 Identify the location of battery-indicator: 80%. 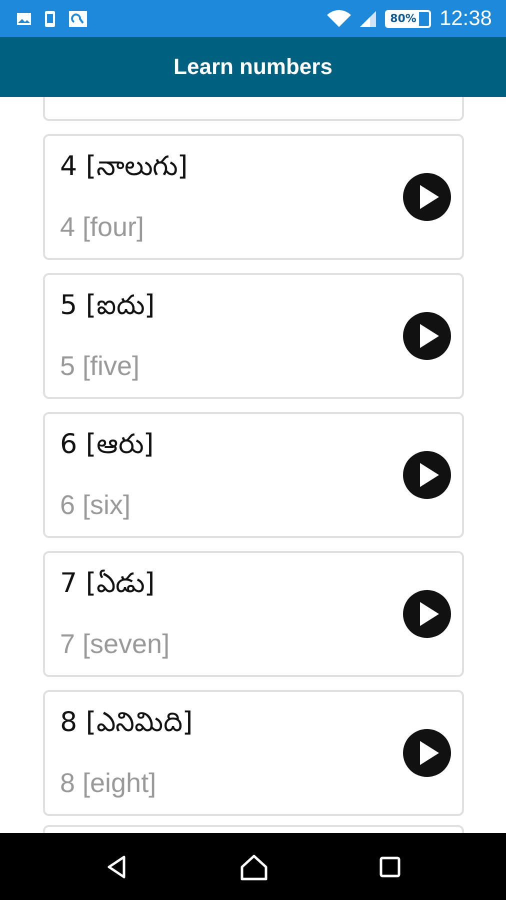
(408, 19).